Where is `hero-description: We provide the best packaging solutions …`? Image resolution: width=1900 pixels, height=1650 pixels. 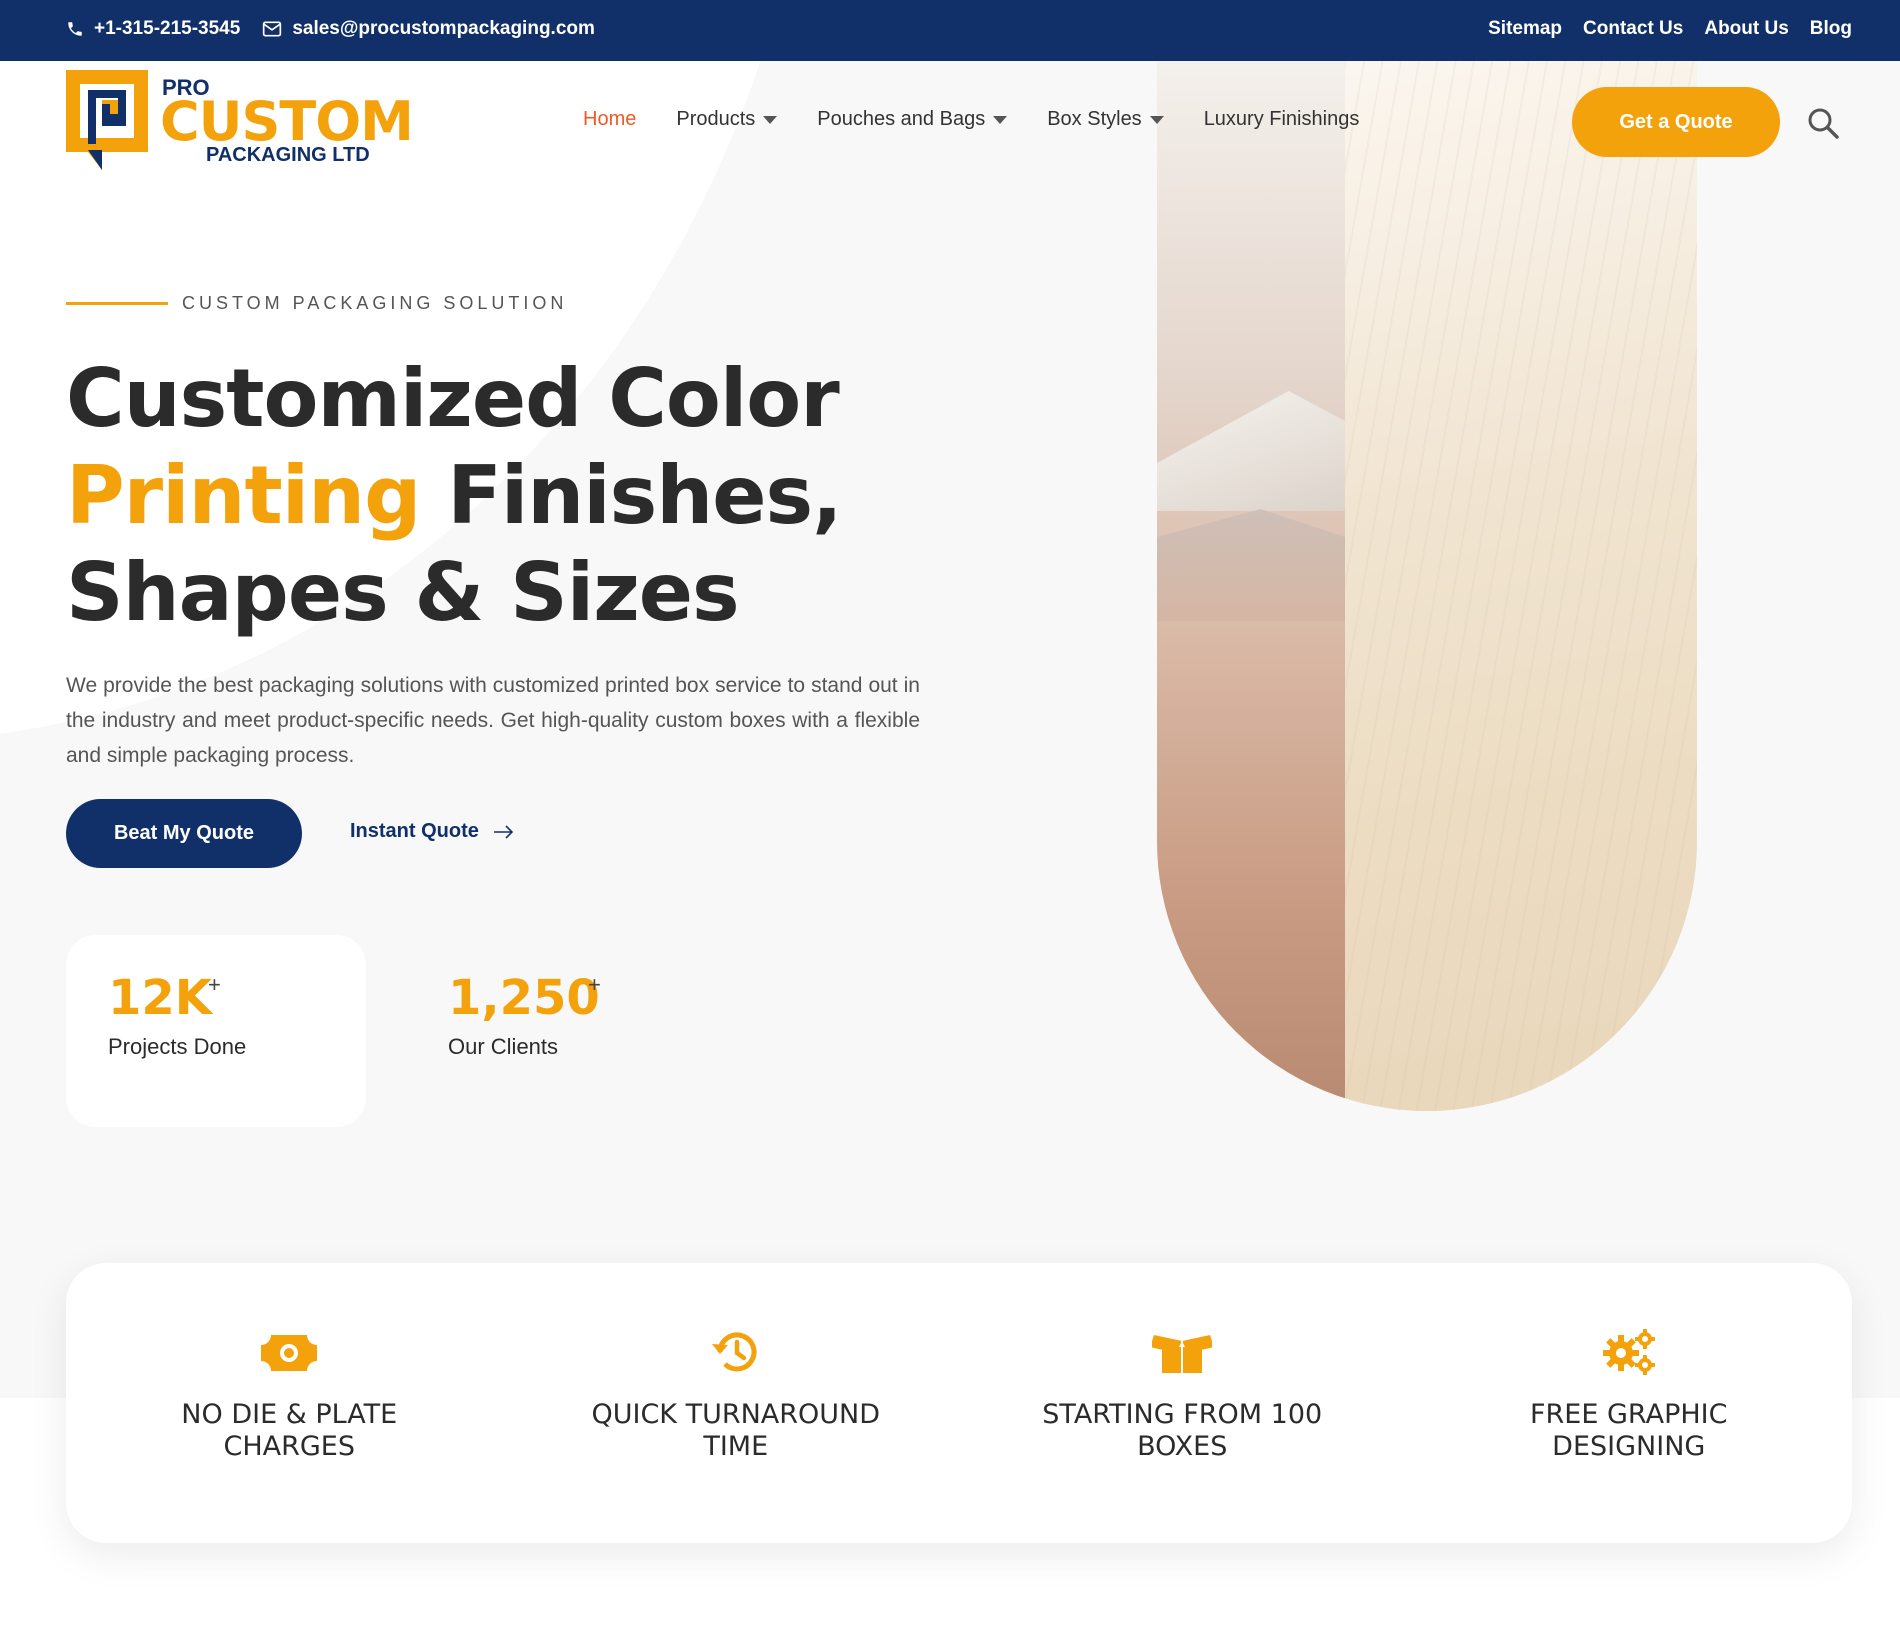
hero-description: We provide the best packaging solutions … is located at coordinates (493, 720).